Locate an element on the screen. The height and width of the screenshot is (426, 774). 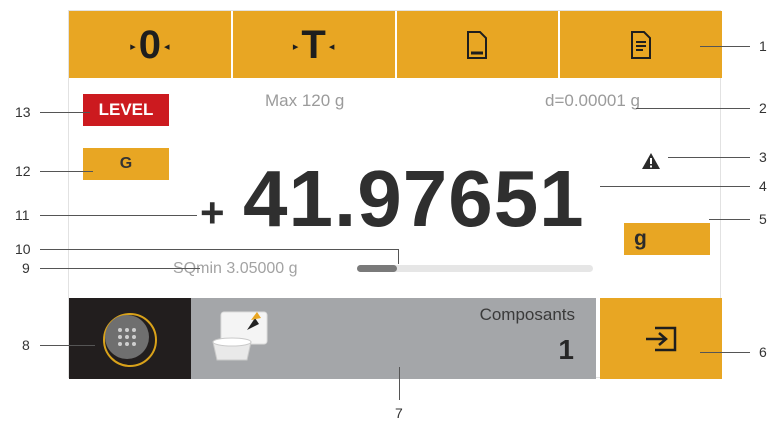
transfer-button is located at coordinates (661, 338).